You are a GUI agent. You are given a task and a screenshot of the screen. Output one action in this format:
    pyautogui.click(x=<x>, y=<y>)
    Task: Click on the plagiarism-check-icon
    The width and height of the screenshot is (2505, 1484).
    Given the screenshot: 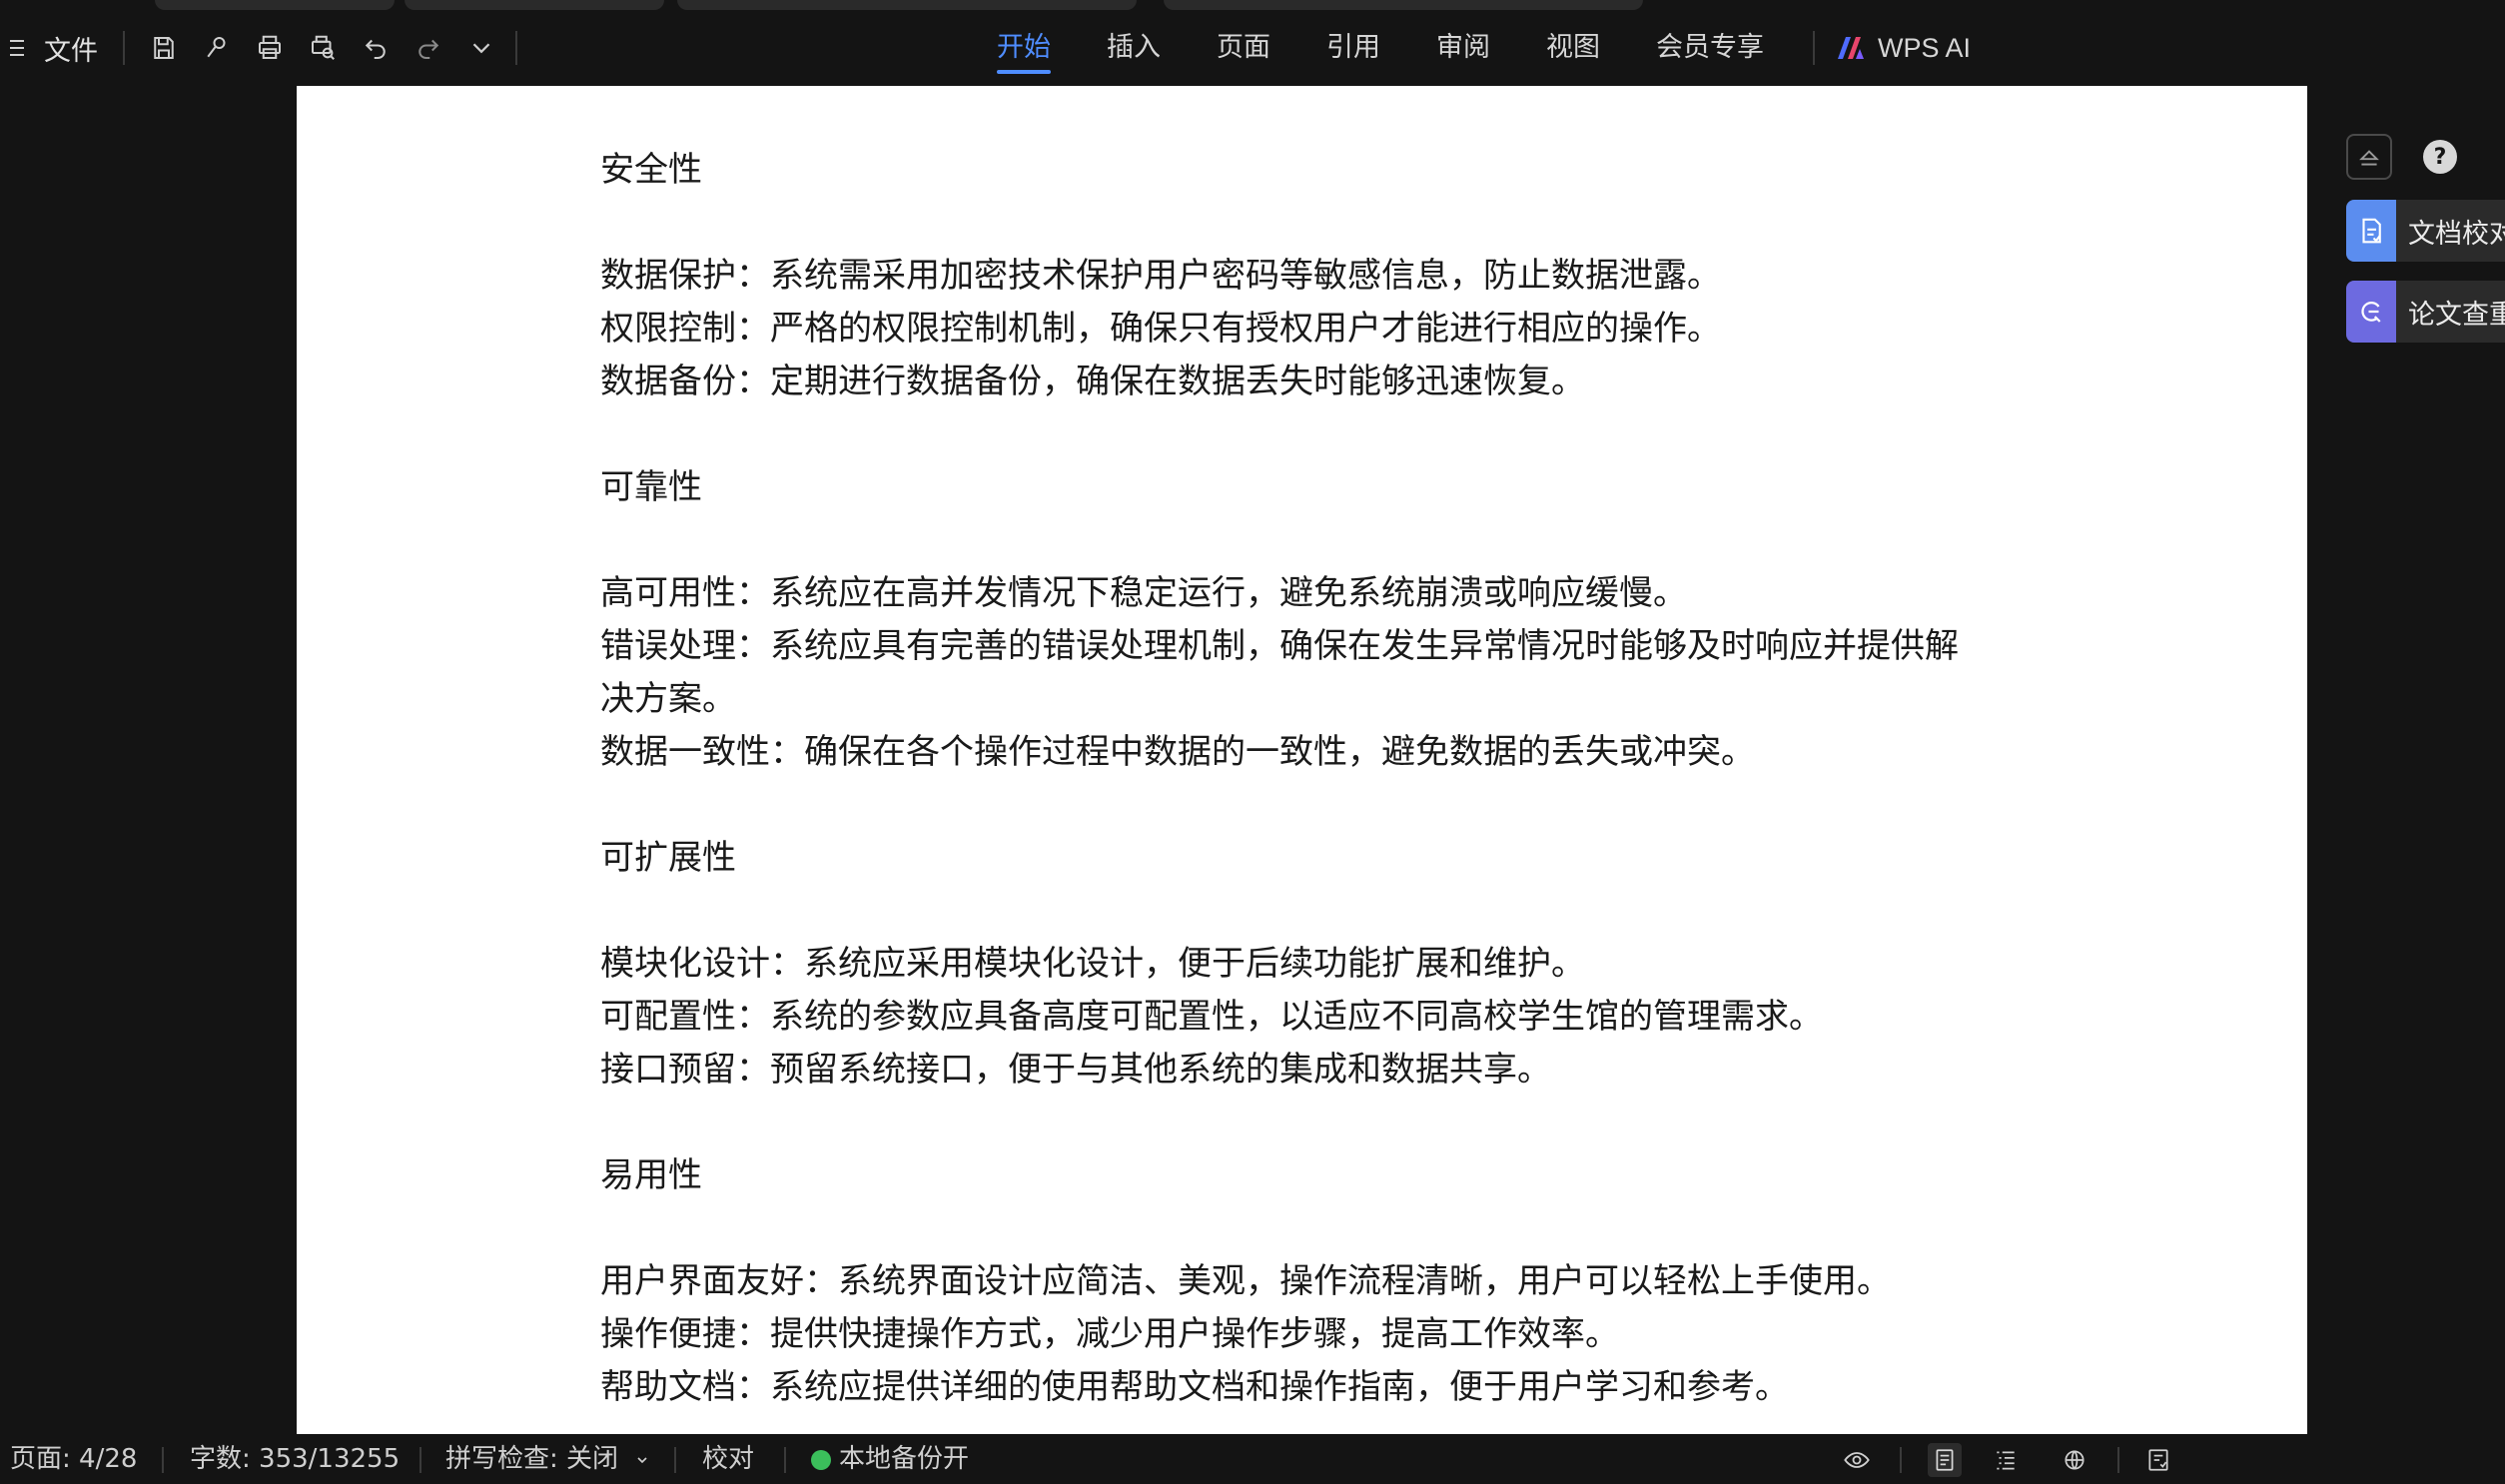 What is the action you would take?
    pyautogui.click(x=2371, y=312)
    